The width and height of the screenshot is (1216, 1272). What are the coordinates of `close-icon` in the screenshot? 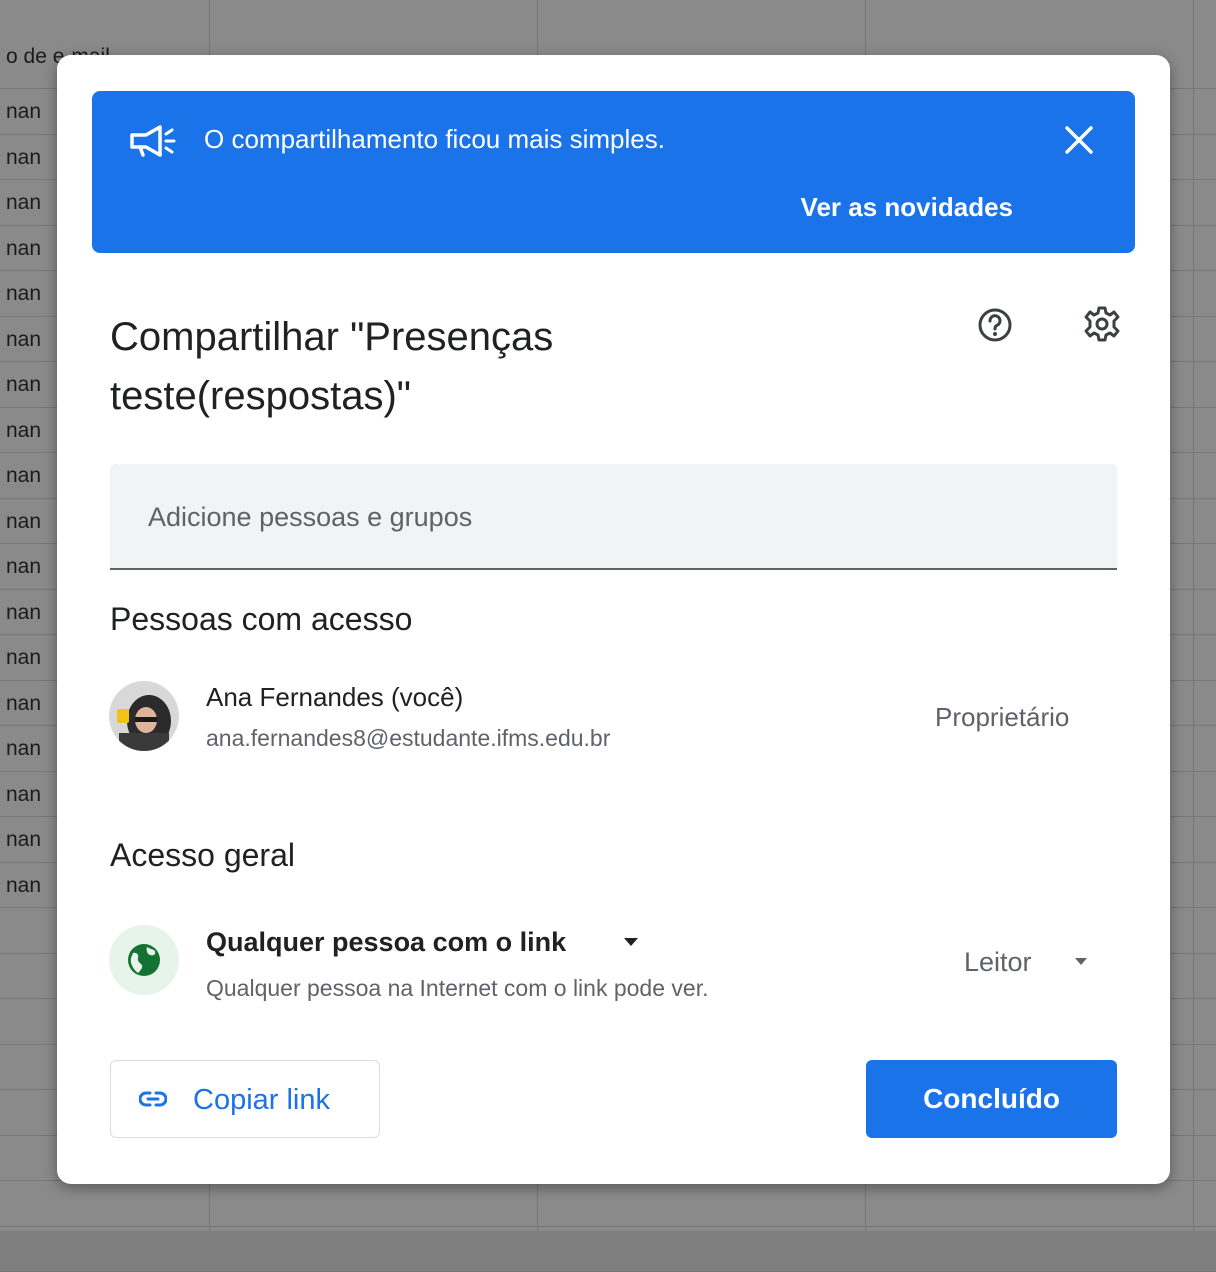 It's located at (1079, 140).